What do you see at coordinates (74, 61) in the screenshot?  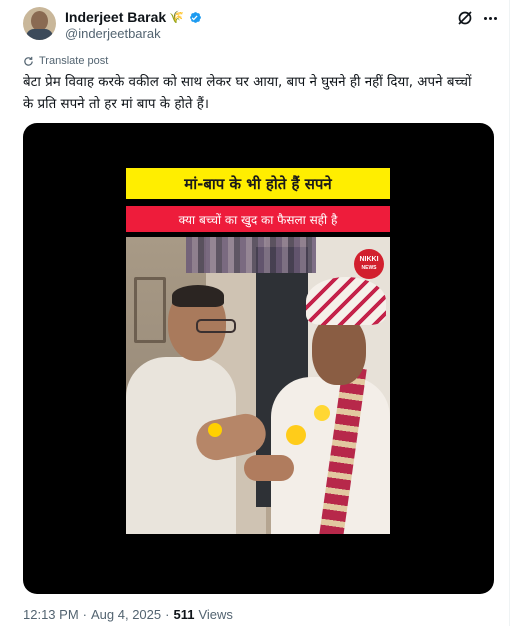 I see `translate-post-label: Translate post` at bounding box center [74, 61].